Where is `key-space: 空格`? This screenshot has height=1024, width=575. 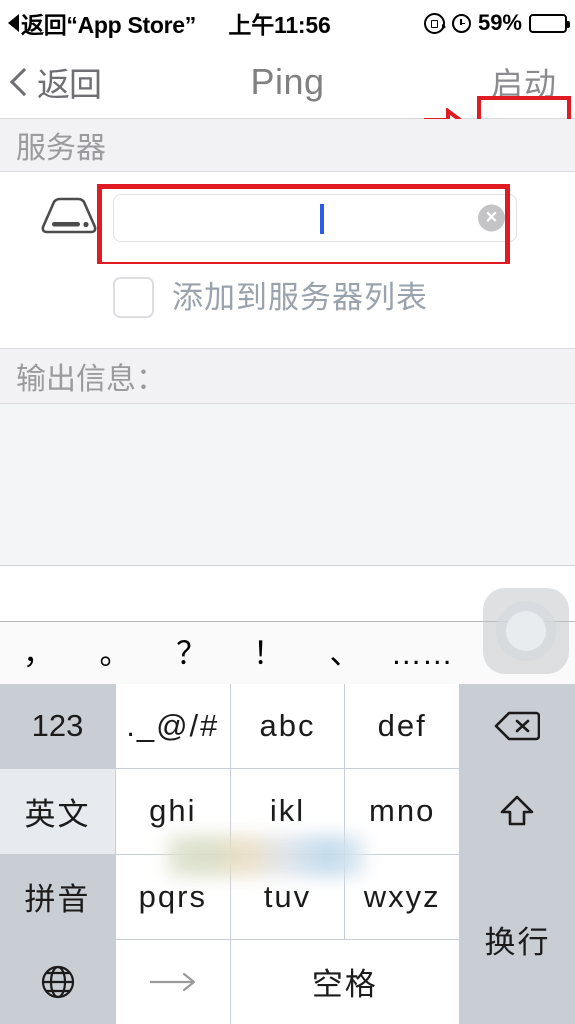
key-space: 空格 is located at coordinates (344, 981).